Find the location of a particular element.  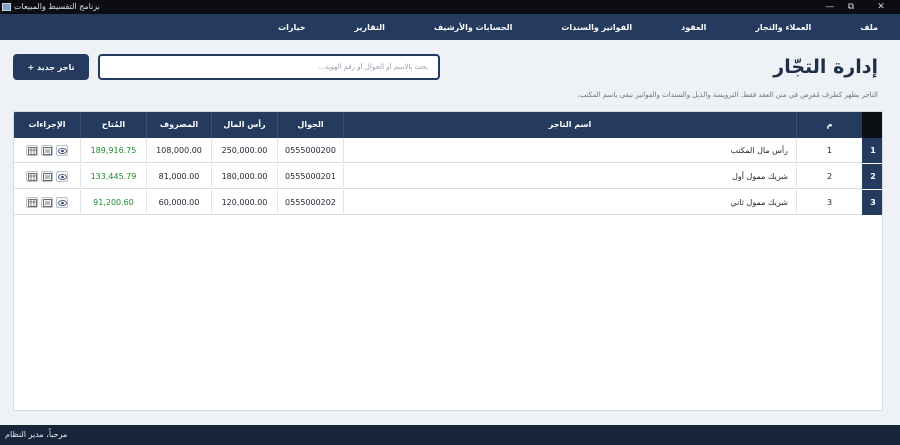

cell-expenses: 60,000.00 is located at coordinates (178, 202).